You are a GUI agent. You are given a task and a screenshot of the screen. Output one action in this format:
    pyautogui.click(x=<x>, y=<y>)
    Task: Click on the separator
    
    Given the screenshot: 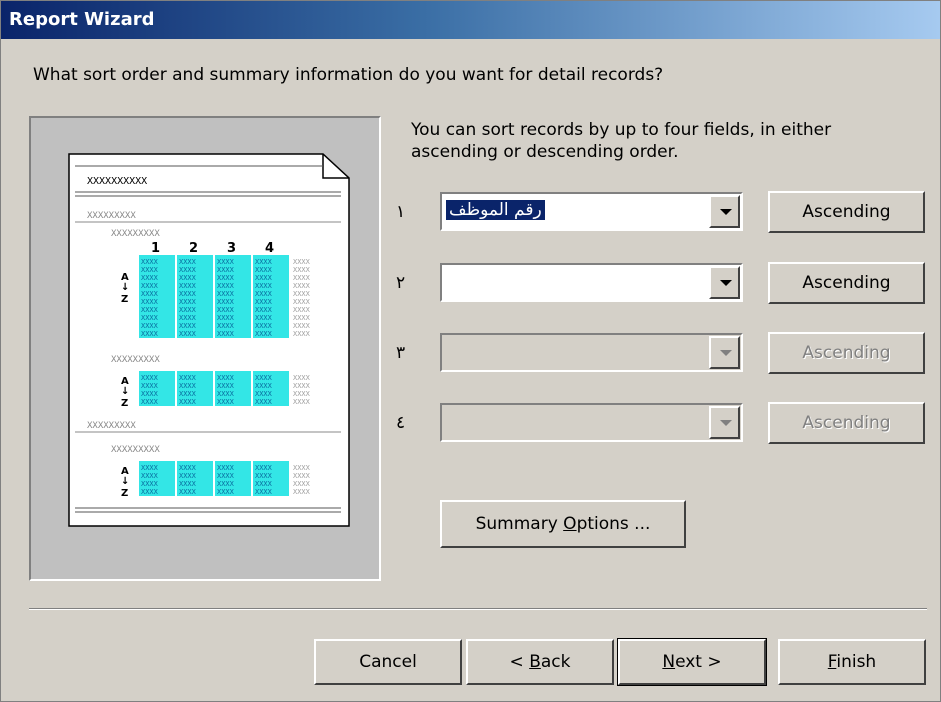 What is the action you would take?
    pyautogui.click(x=478, y=609)
    